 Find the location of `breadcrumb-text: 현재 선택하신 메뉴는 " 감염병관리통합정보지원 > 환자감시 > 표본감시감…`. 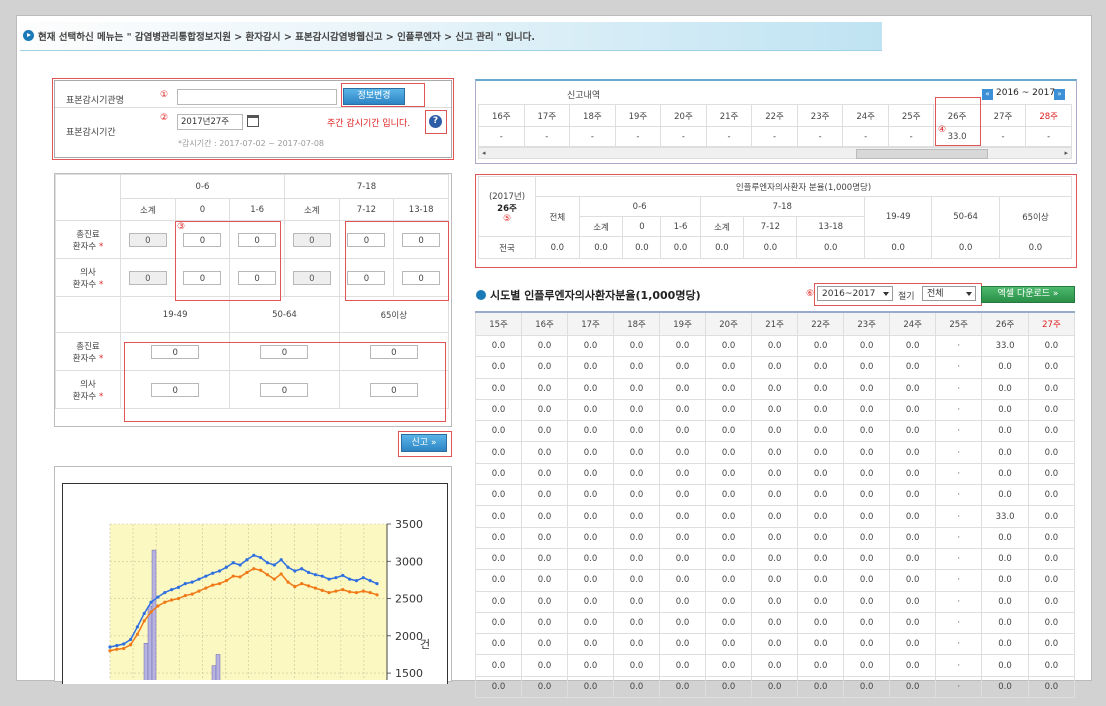

breadcrumb-text: 현재 선택하신 메뉴는 " 감염병관리통합정보지원 > 환자감시 > 표본감시감… is located at coordinates (286, 37).